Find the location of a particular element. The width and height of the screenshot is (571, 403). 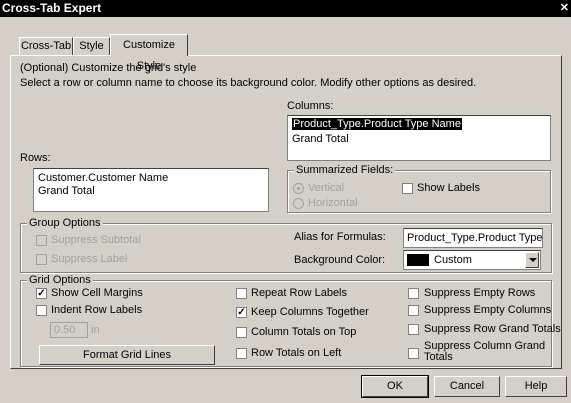

columns-list-item: Product_Type.Product Type Name is located at coordinates (377, 124).